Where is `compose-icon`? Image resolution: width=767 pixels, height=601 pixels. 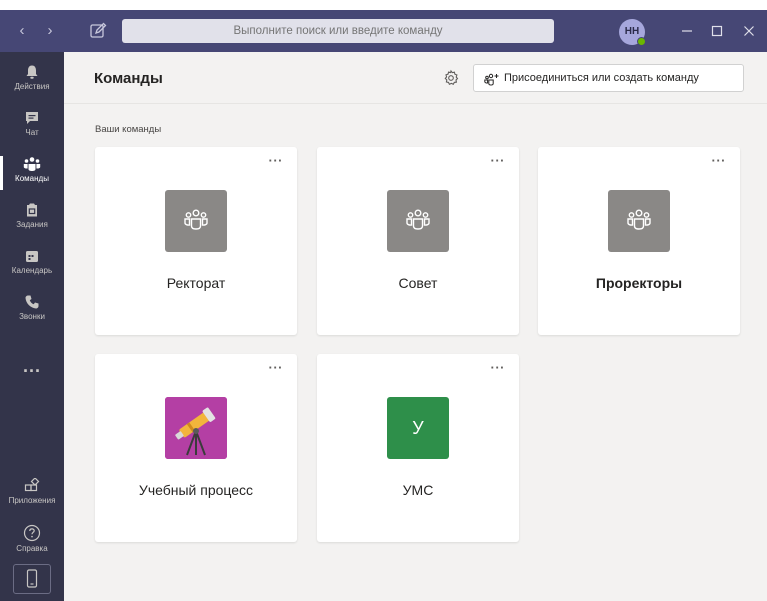 compose-icon is located at coordinates (98, 31).